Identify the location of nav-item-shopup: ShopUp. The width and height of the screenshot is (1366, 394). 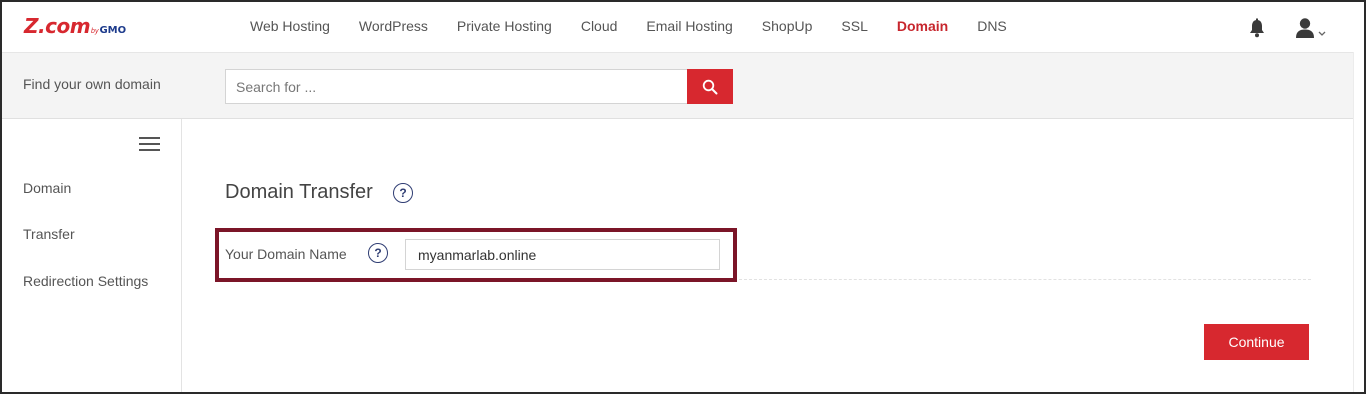
(787, 26).